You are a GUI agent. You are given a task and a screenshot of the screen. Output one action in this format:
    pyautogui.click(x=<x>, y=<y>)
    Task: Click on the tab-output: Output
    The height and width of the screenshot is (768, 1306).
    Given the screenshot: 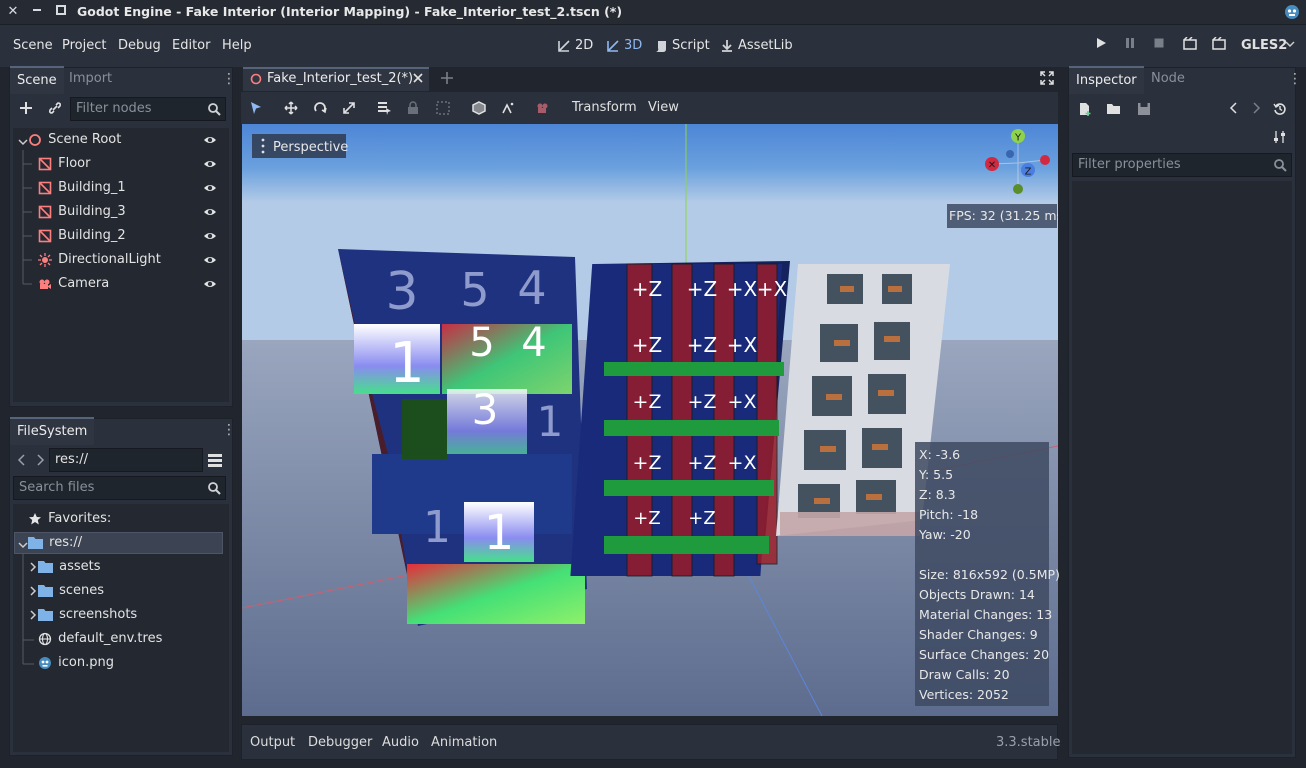 What is the action you would take?
    pyautogui.click(x=272, y=742)
    